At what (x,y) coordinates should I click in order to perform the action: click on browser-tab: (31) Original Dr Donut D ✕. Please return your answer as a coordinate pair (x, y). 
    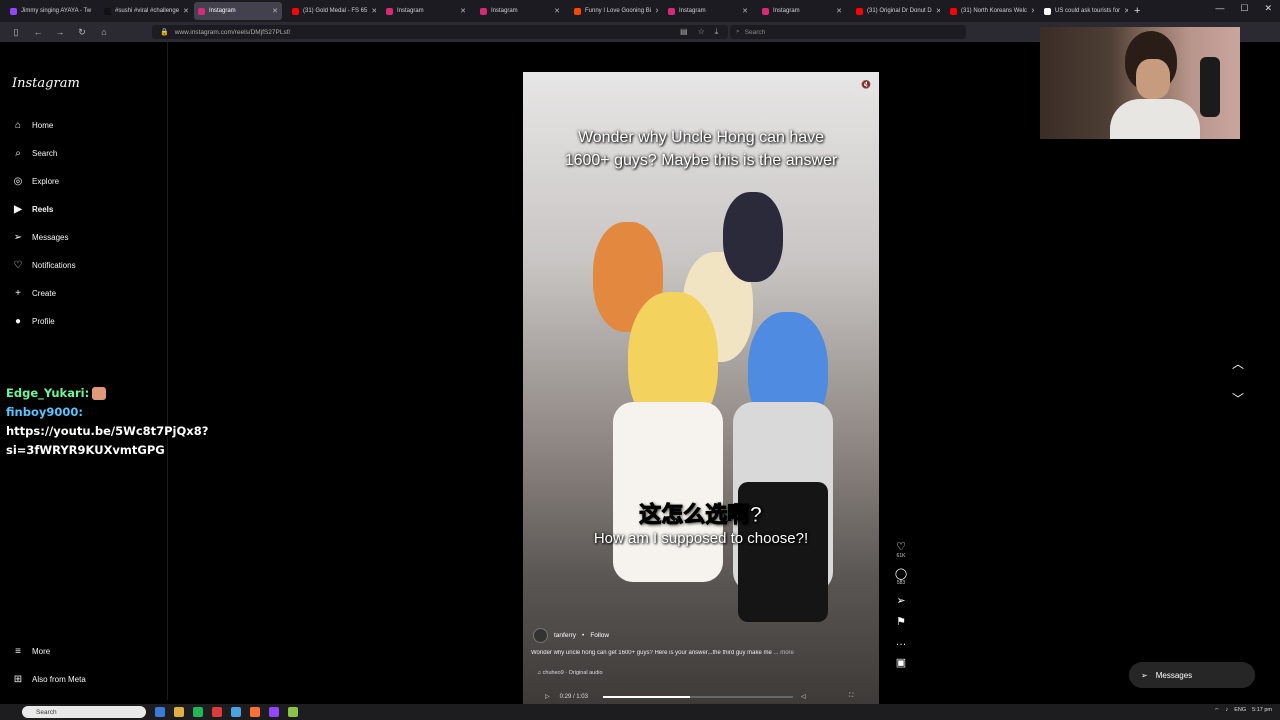
    Looking at the image, I should click on (896, 11).